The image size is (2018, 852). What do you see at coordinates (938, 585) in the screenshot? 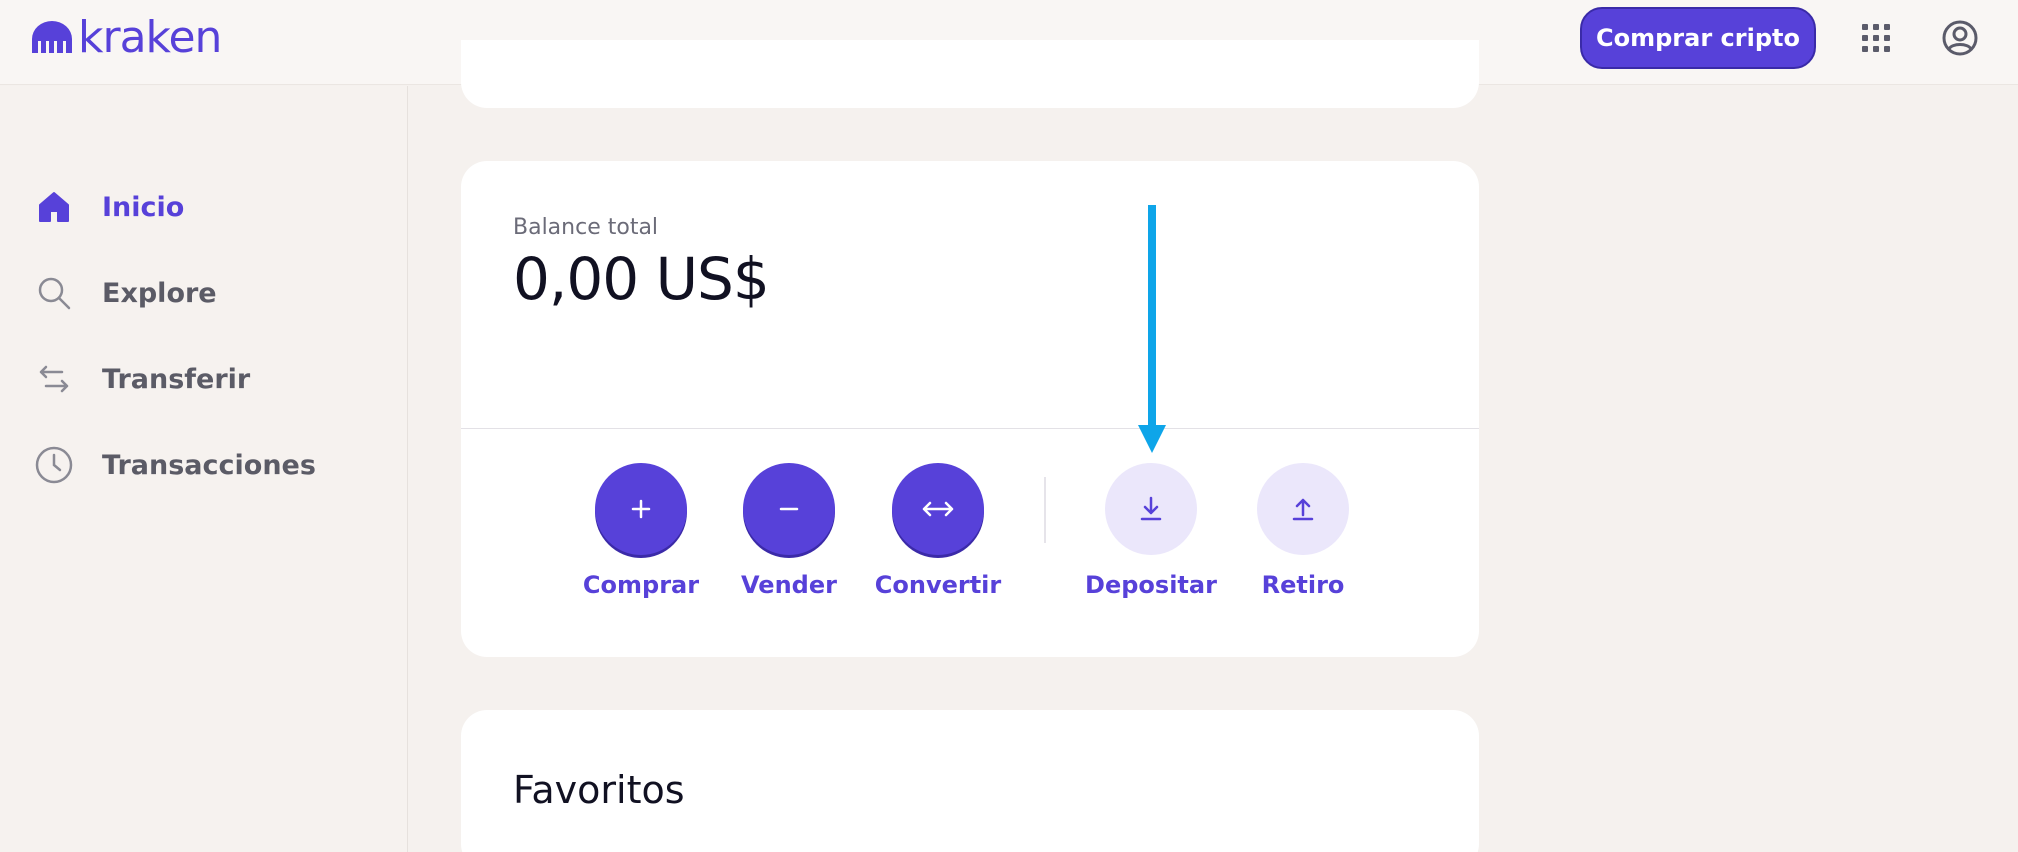
I see `convert-label: Convertir` at bounding box center [938, 585].